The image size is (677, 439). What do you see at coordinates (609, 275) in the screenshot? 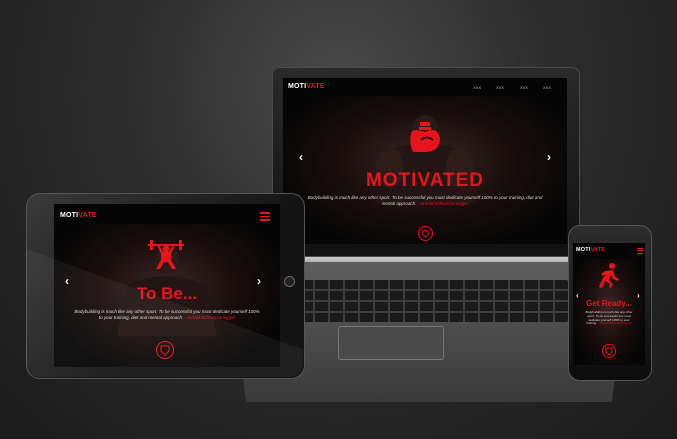
I see `runner-icon` at bounding box center [609, 275].